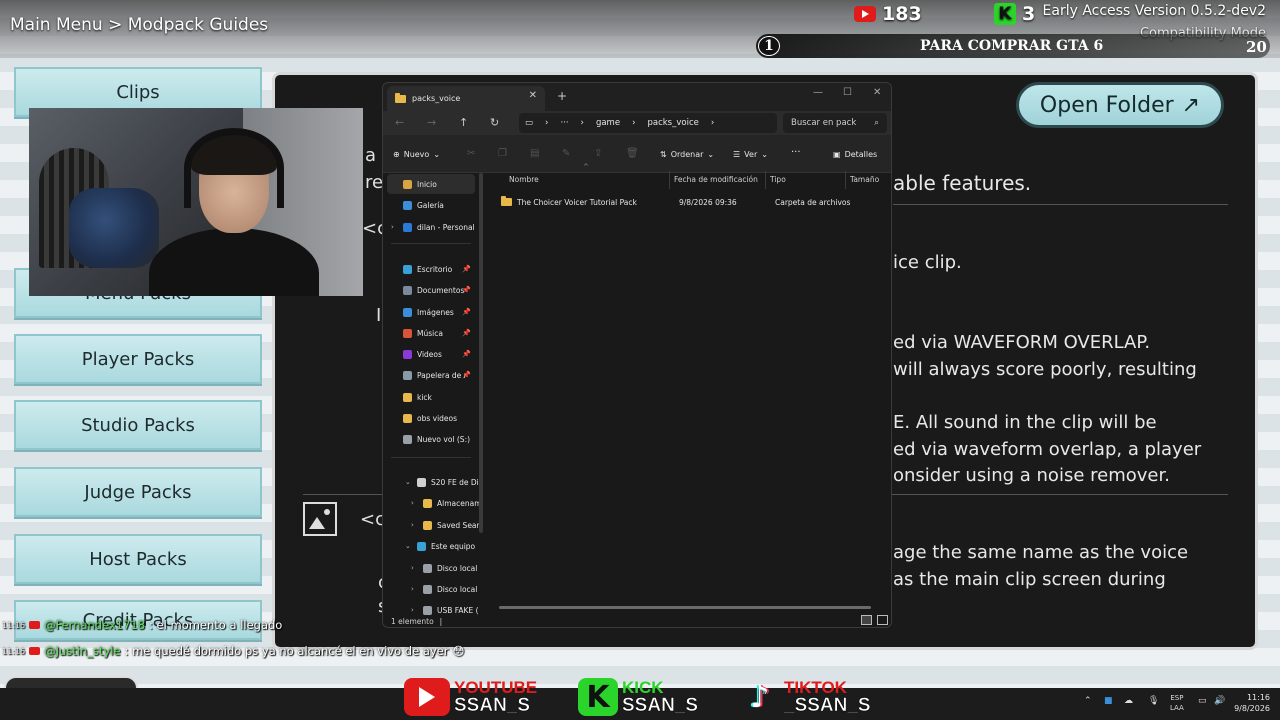 Image resolution: width=1280 pixels, height=720 pixels. Describe the element at coordinates (431, 184) in the screenshot. I see `nav-item: Inicio` at that location.